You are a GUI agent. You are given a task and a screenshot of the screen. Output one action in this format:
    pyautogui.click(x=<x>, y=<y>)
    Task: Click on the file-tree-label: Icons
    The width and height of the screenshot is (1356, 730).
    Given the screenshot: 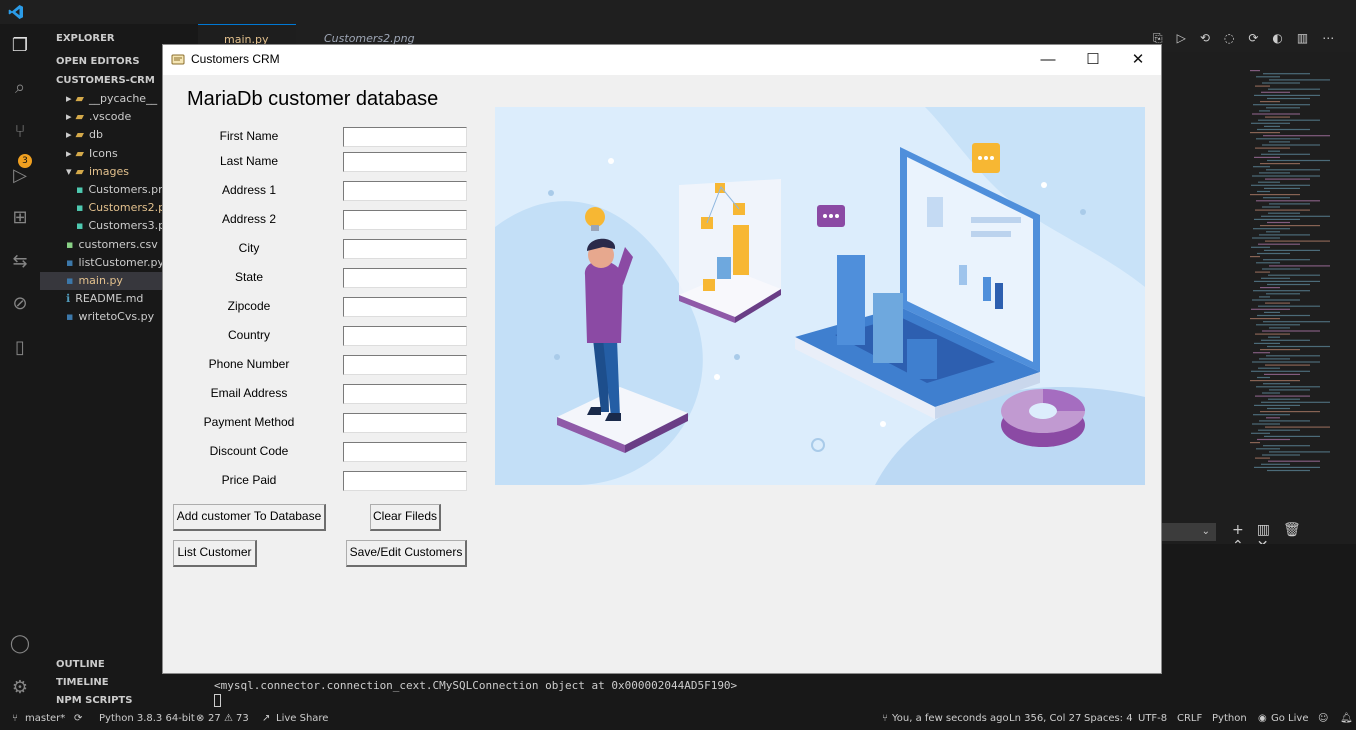 What is the action you would take?
    pyautogui.click(x=103, y=153)
    